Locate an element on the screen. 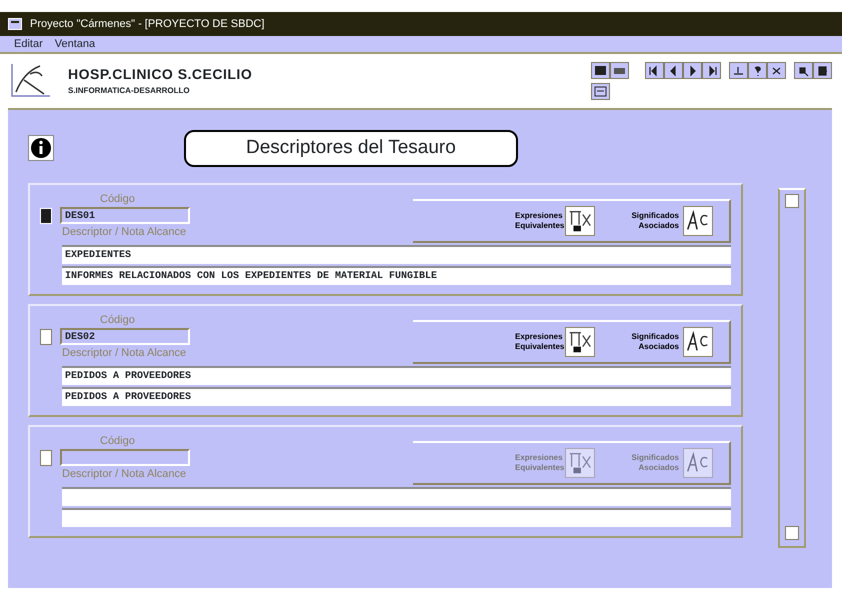 This screenshot has height=613, width=842. window-title: Proyecto "Cármenes" - [PROYECTO DE SBDC] is located at coordinates (147, 24).